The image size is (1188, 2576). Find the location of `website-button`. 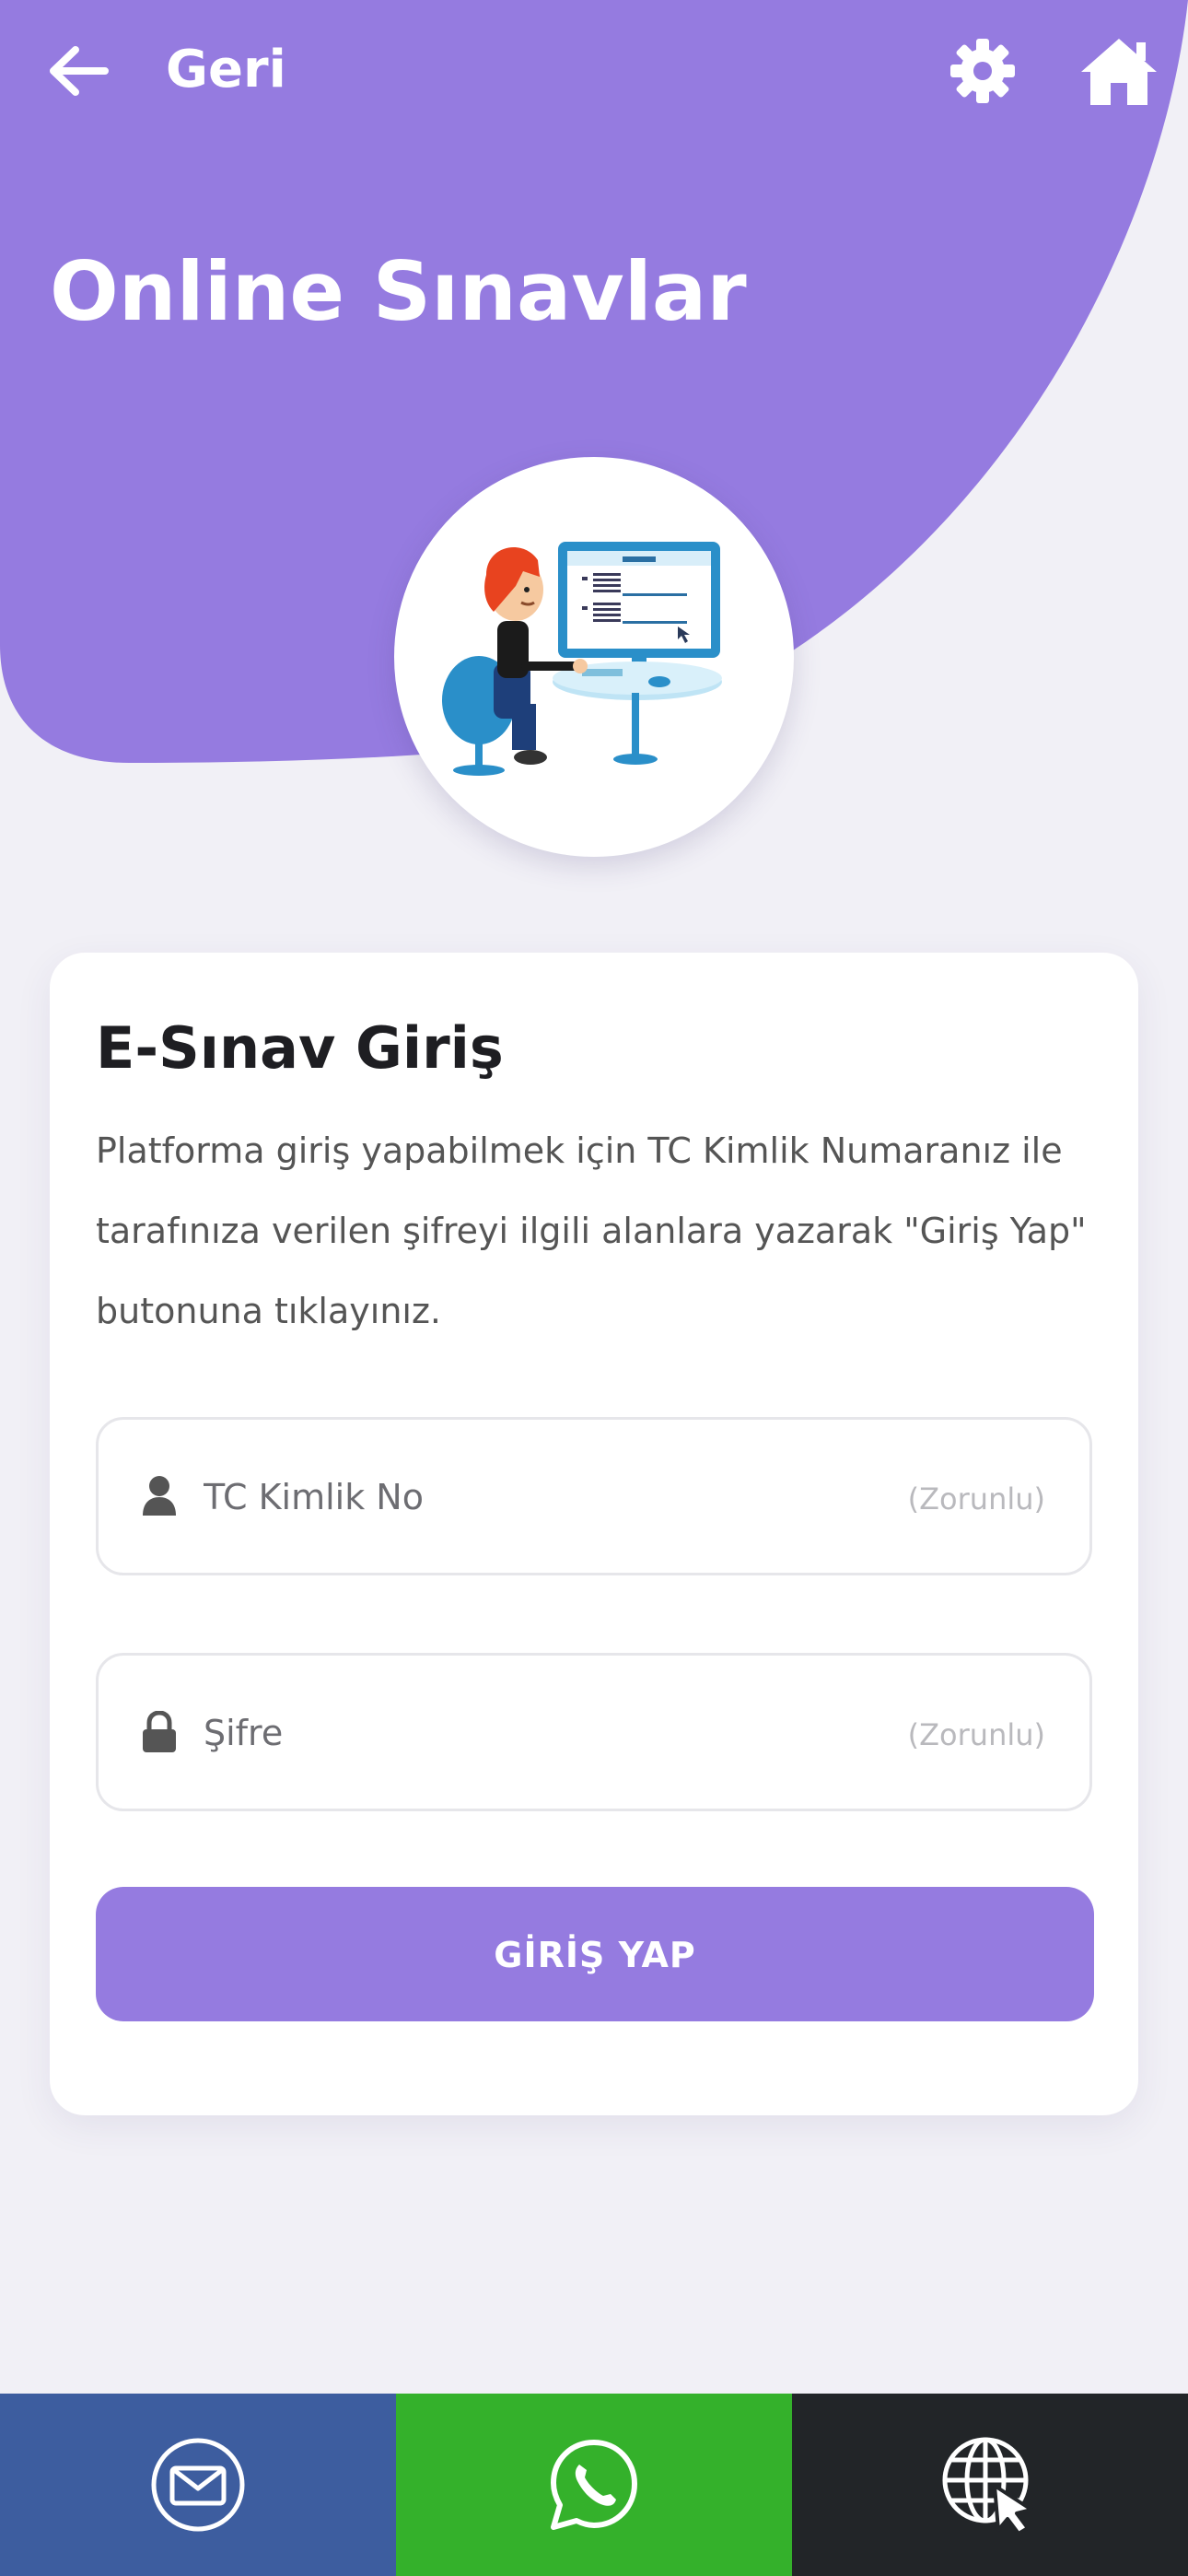

website-button is located at coordinates (990, 2485).